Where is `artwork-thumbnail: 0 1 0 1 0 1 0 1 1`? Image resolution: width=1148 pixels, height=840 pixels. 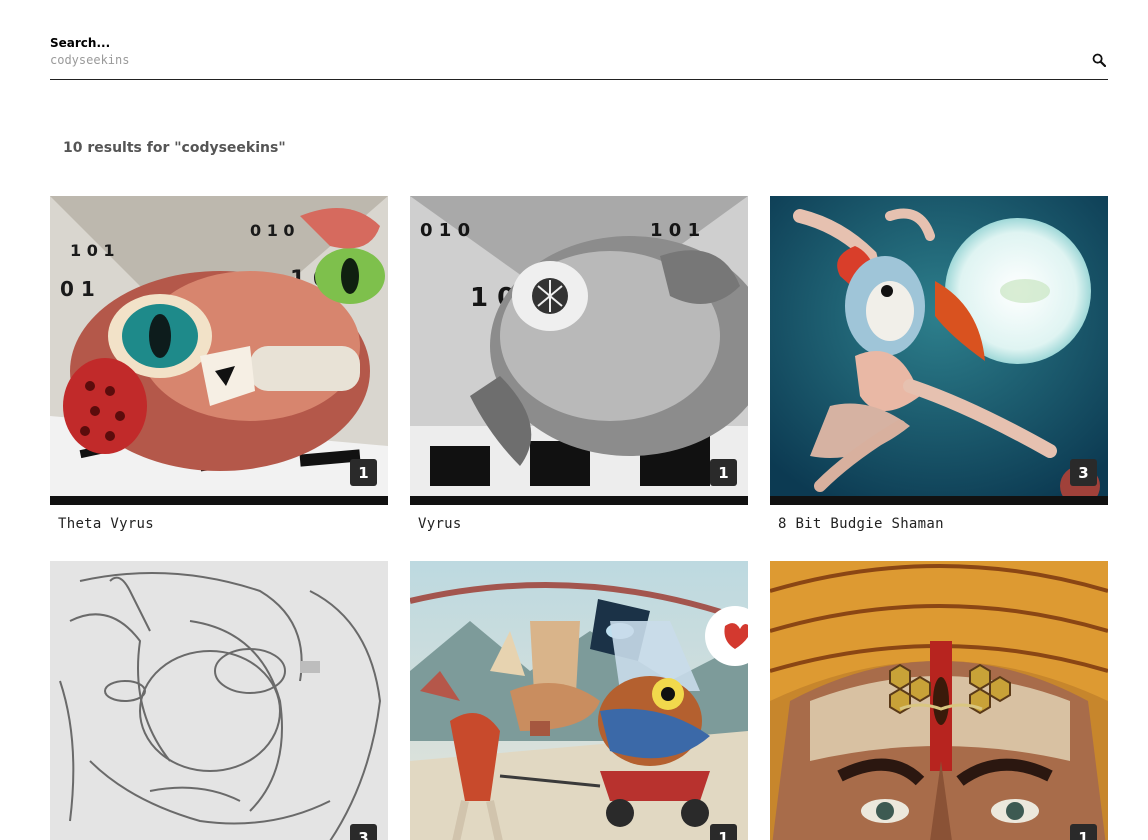 artwork-thumbnail: 0 1 0 1 0 1 0 1 1 is located at coordinates (579, 346).